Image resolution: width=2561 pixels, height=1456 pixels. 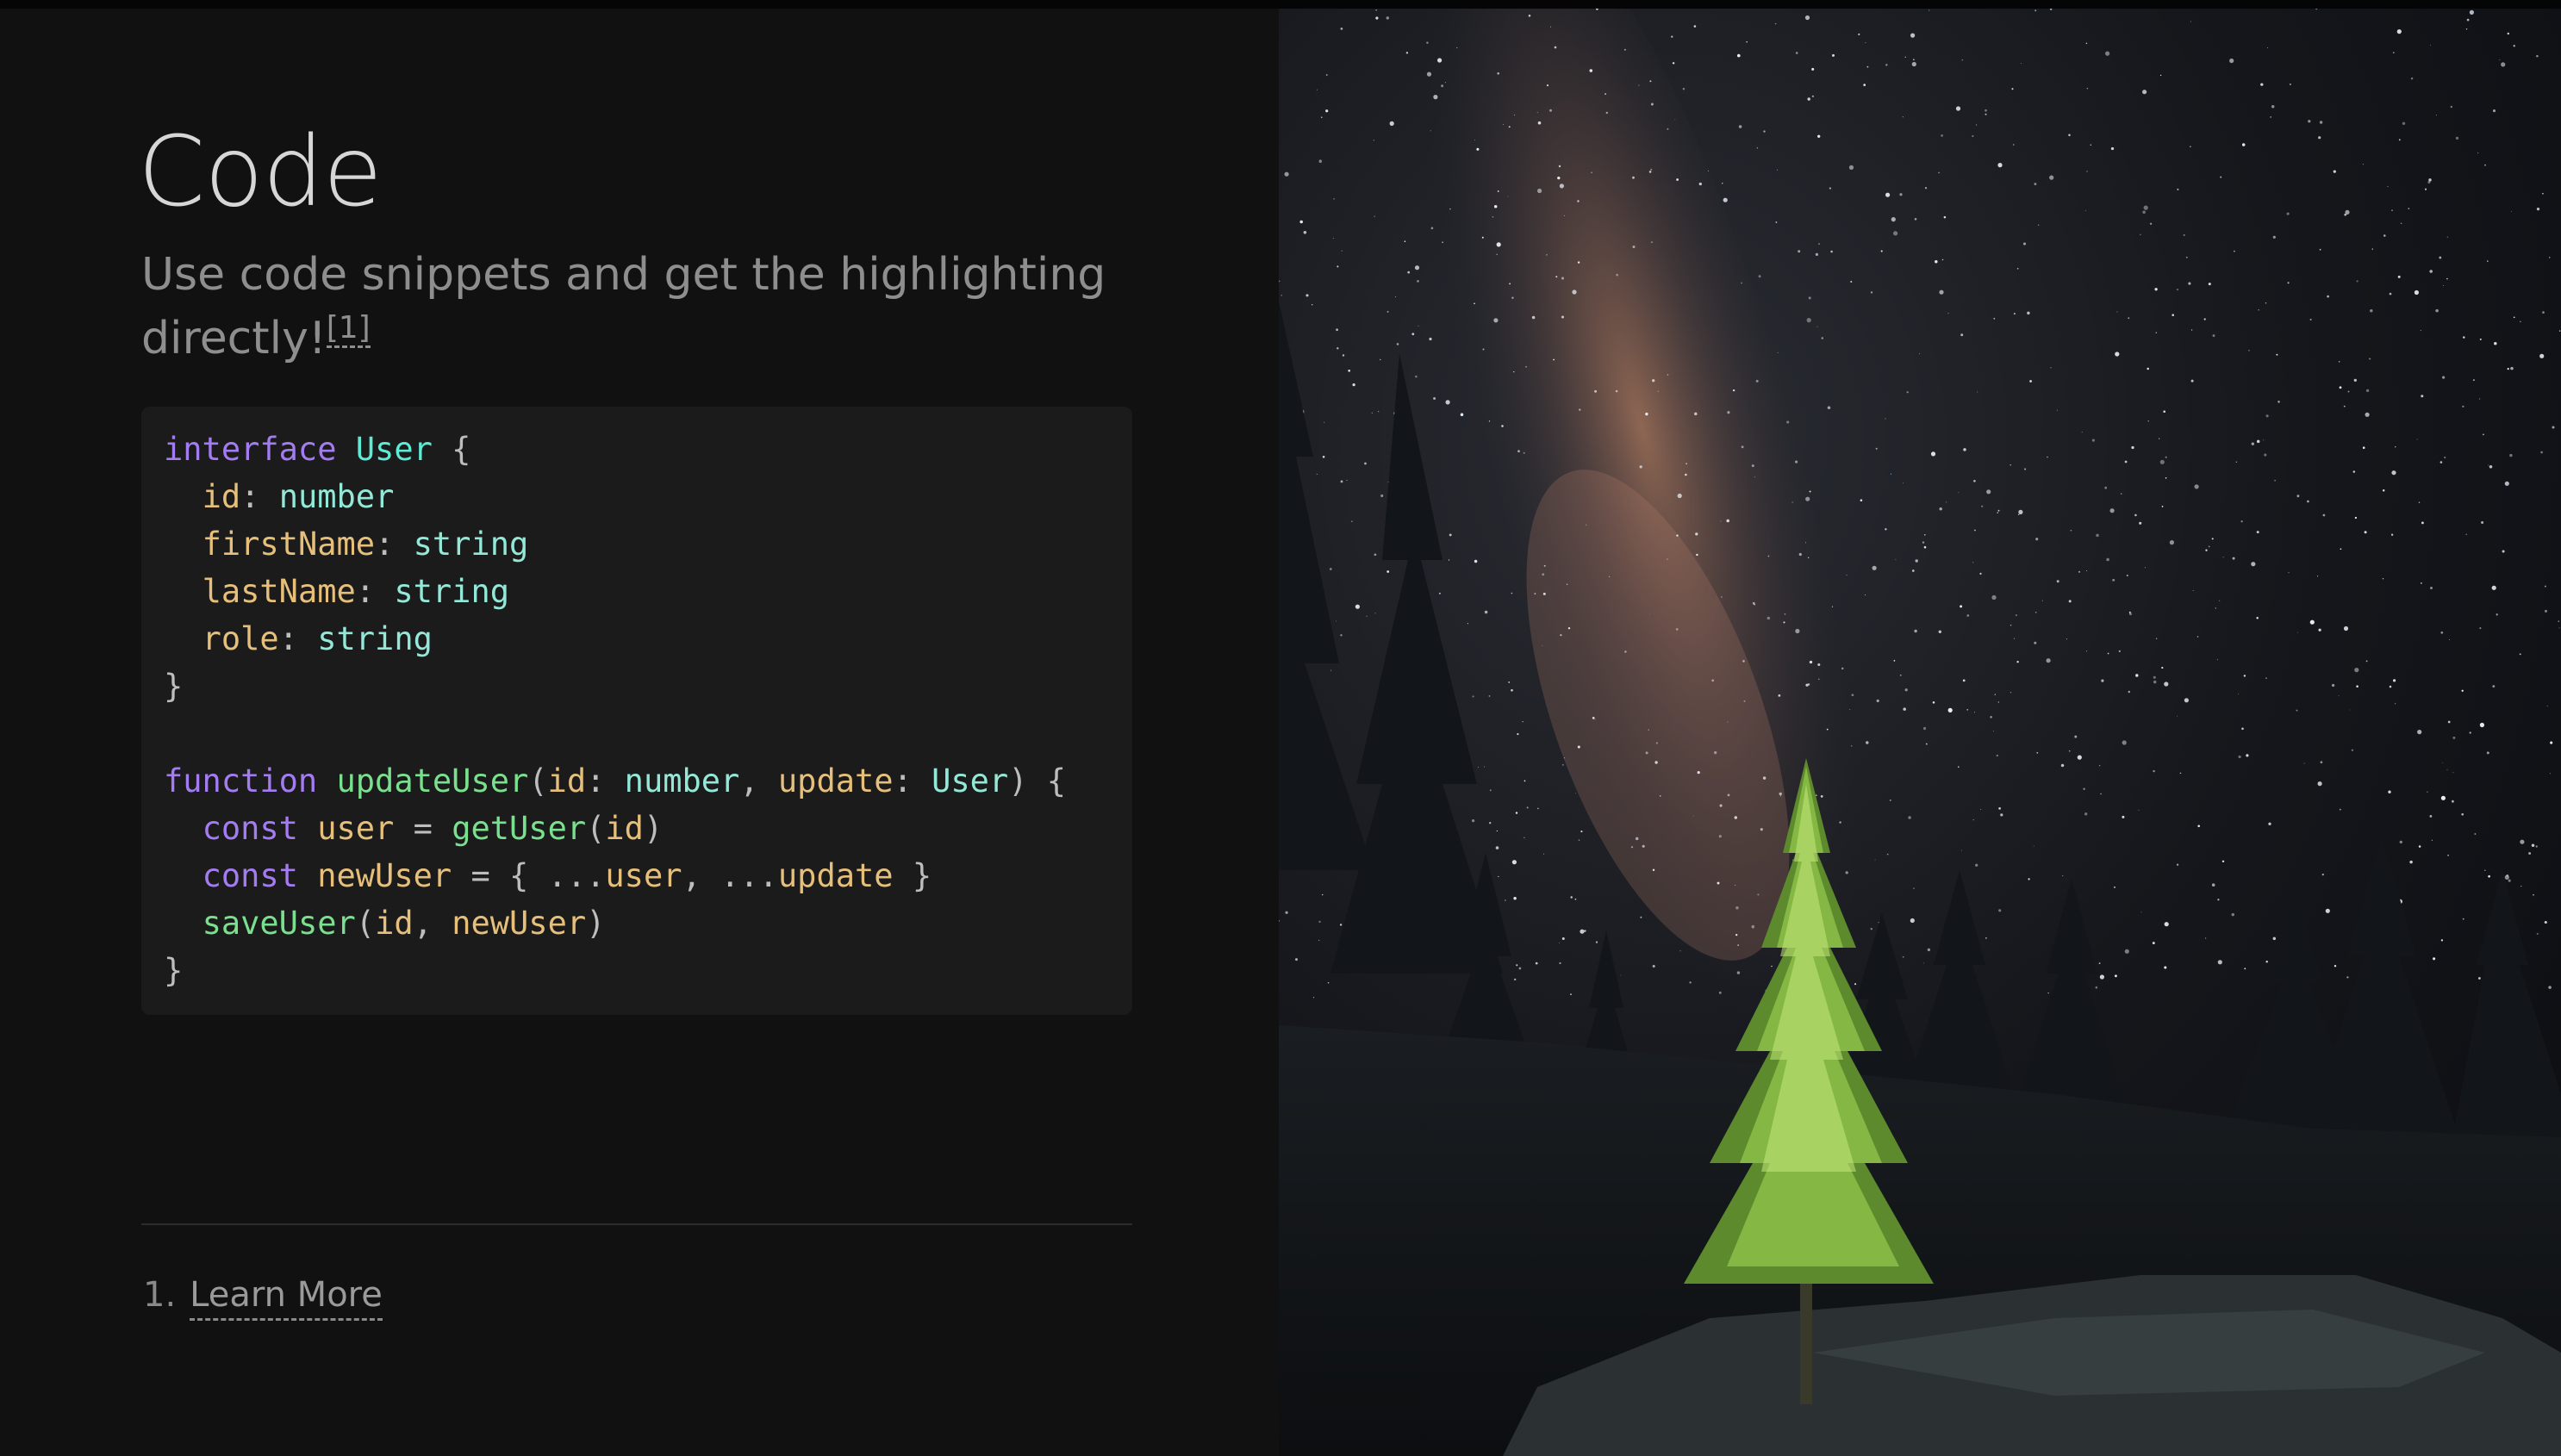 I want to click on footnote-ref-link: [1], so click(x=348, y=329).